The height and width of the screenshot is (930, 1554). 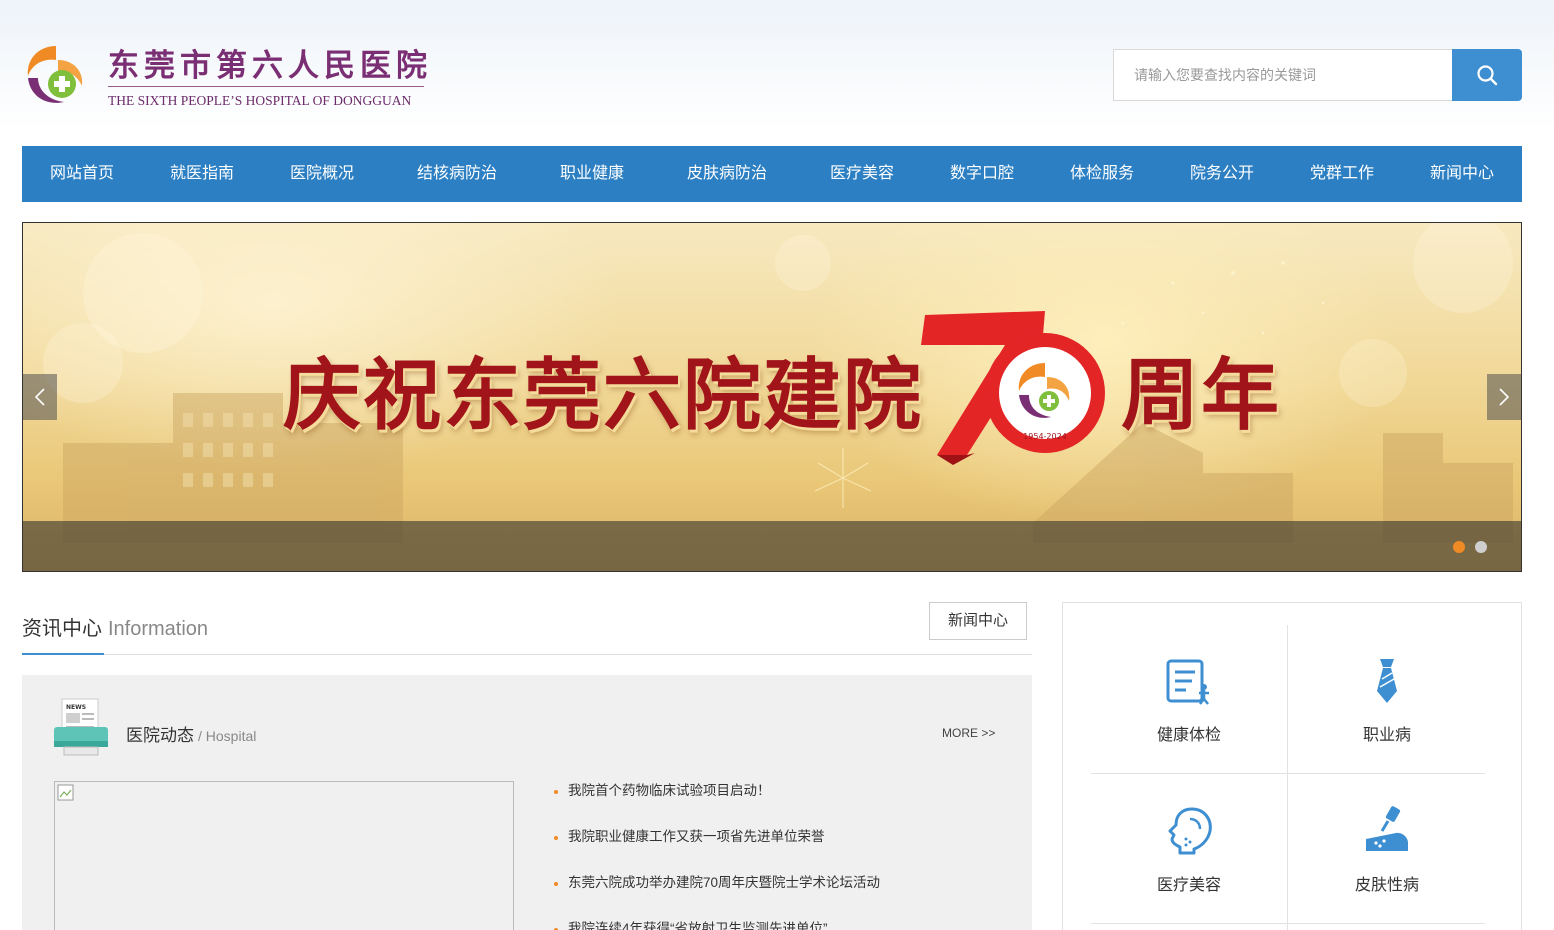 I want to click on service-cosmetic-medicine: 医疗美容, so click(x=1189, y=823).